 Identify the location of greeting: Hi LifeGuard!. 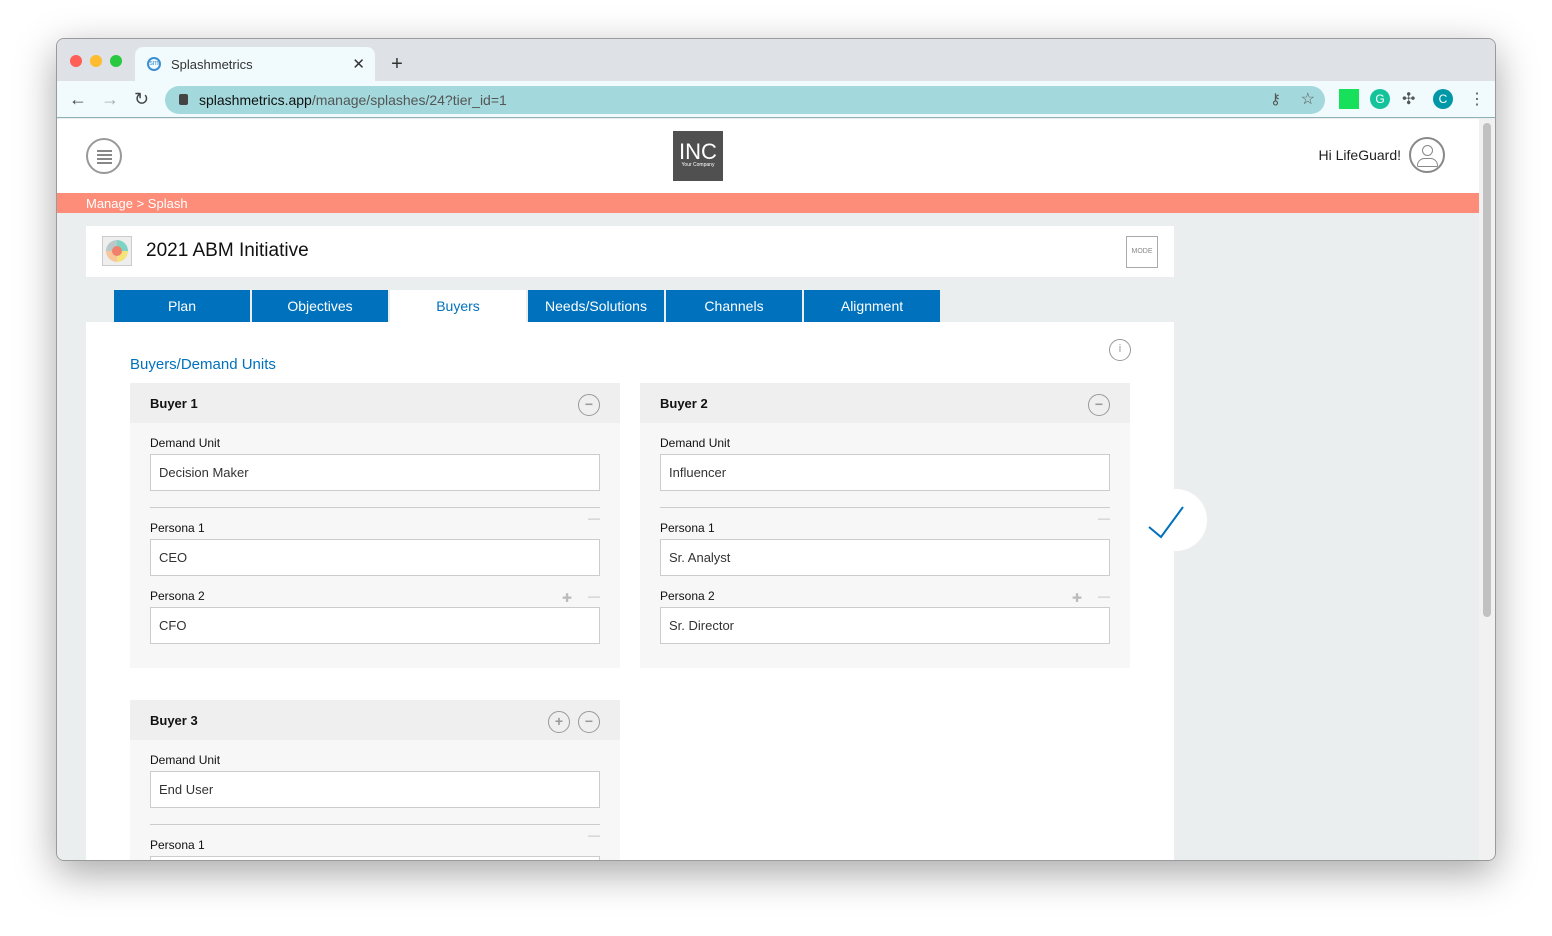
(1359, 155).